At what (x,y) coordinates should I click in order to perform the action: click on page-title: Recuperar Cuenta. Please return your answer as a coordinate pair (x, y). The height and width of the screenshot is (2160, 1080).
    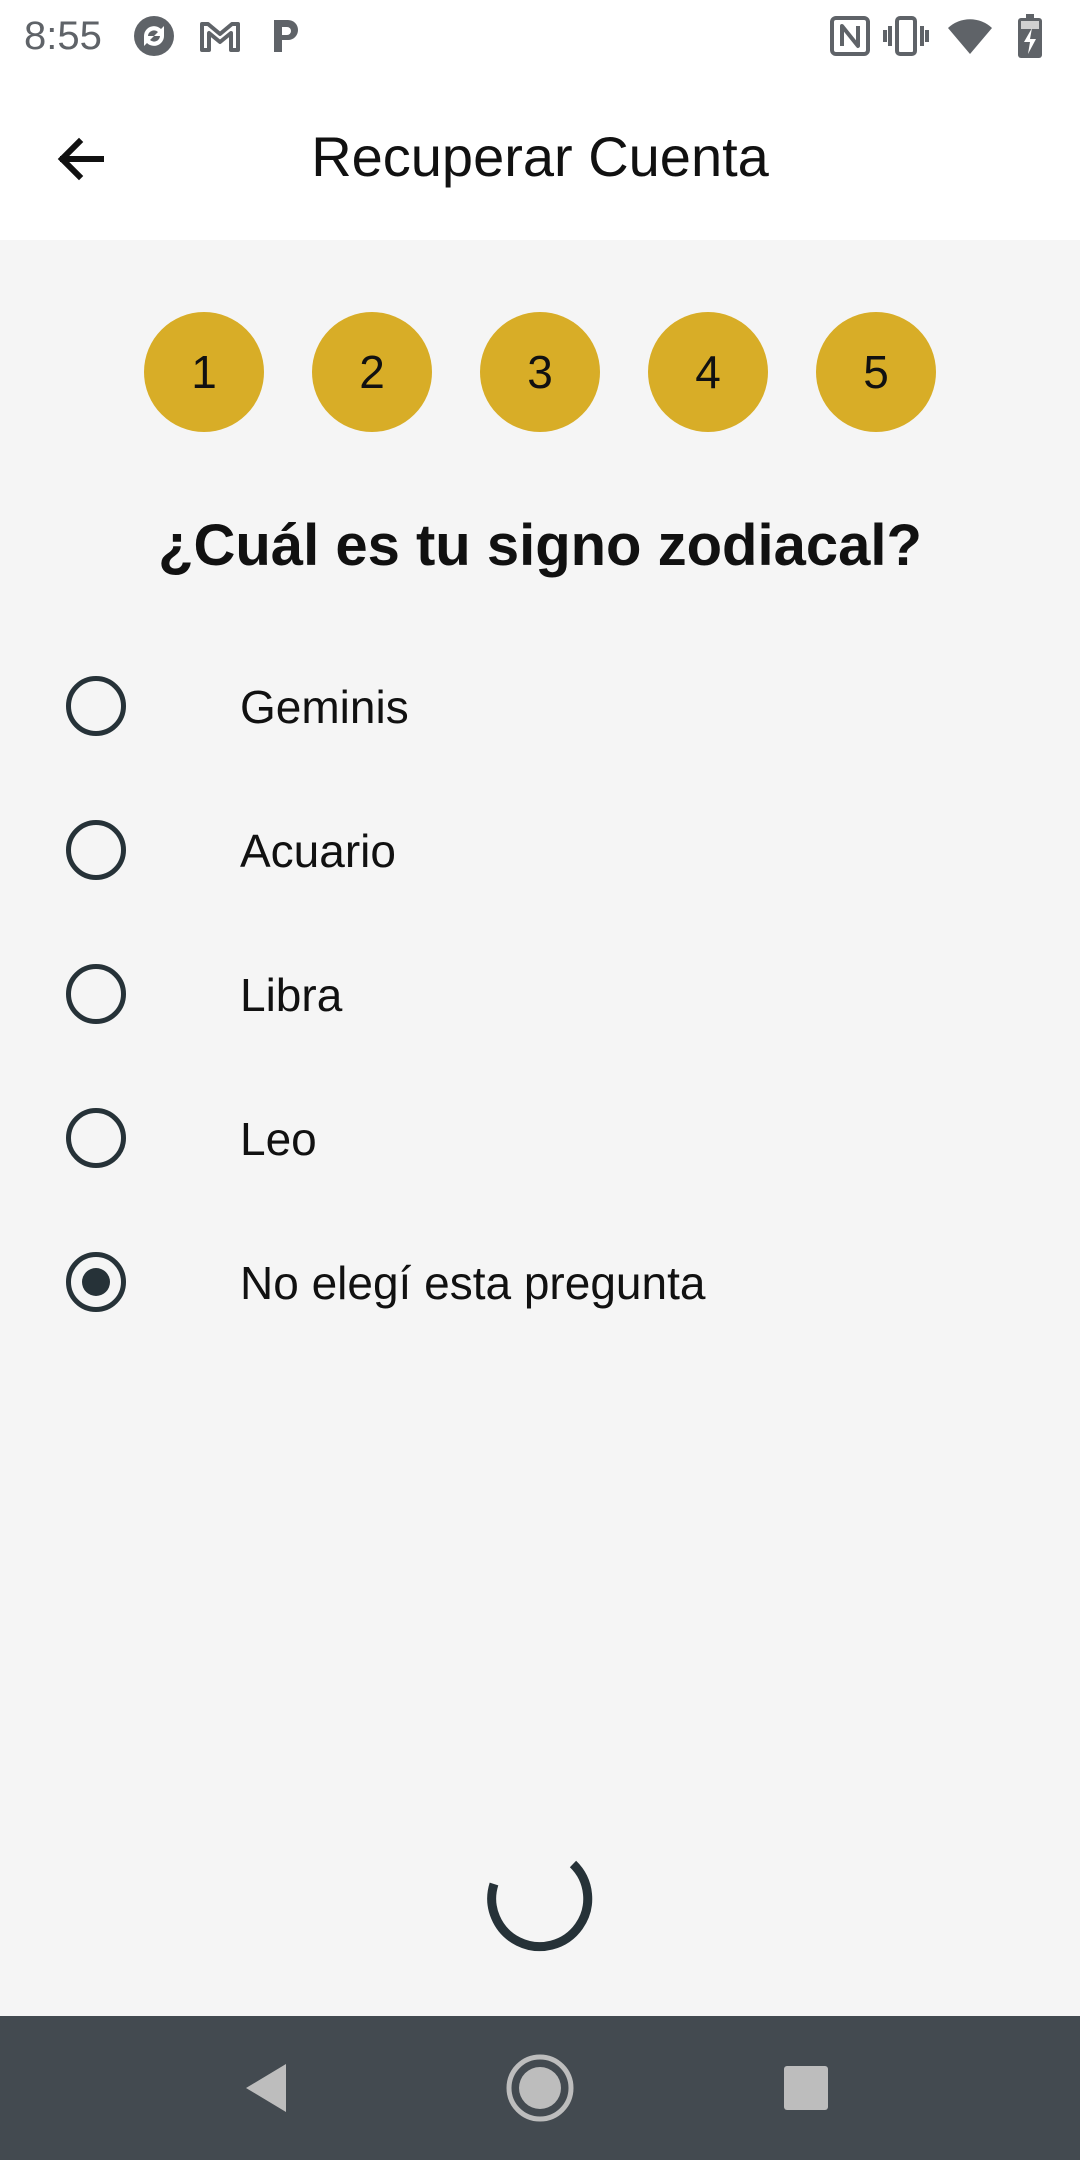
    Looking at the image, I should click on (540, 156).